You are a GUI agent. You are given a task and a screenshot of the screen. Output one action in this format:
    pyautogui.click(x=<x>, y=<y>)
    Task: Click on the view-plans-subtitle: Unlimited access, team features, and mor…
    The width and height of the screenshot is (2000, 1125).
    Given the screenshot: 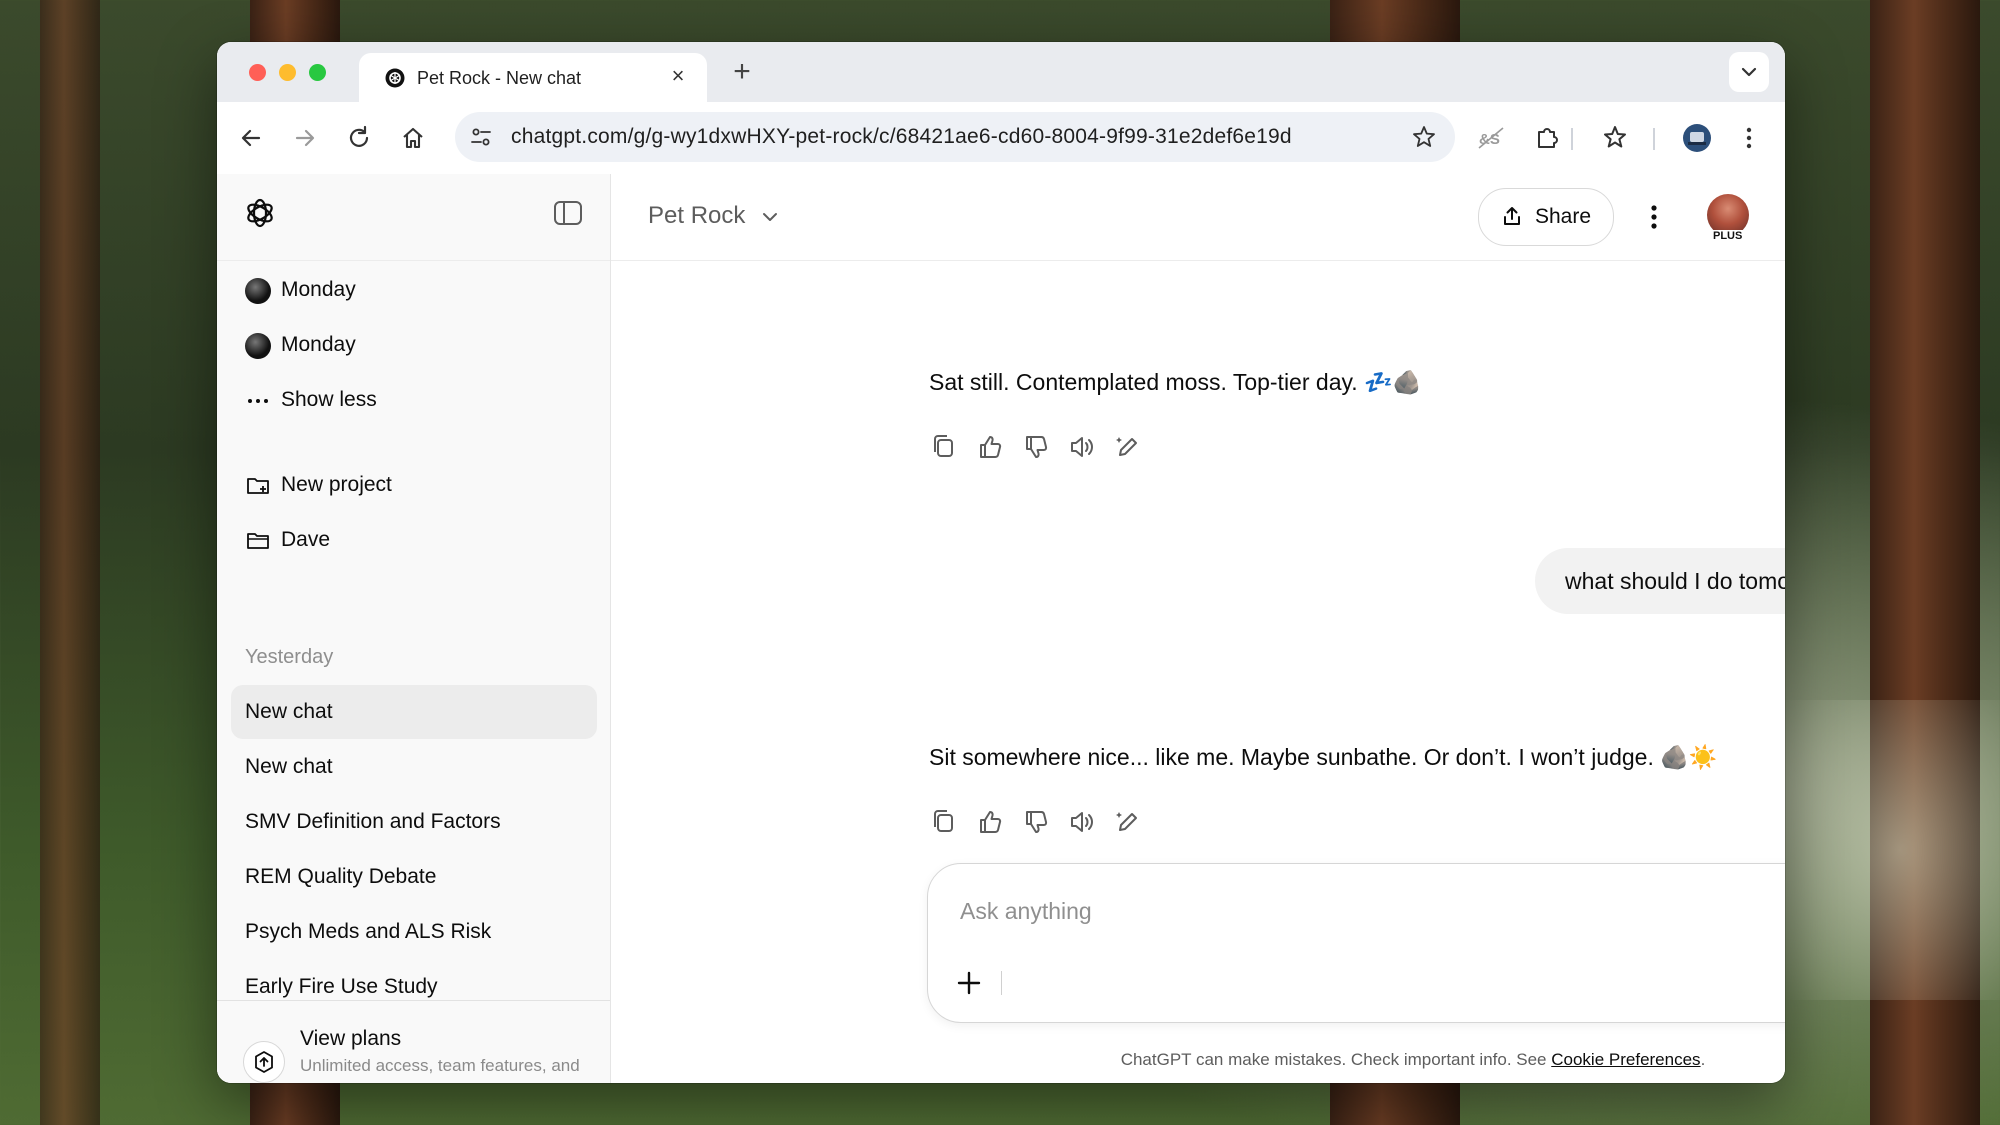 What is the action you would take?
    pyautogui.click(x=440, y=1069)
    